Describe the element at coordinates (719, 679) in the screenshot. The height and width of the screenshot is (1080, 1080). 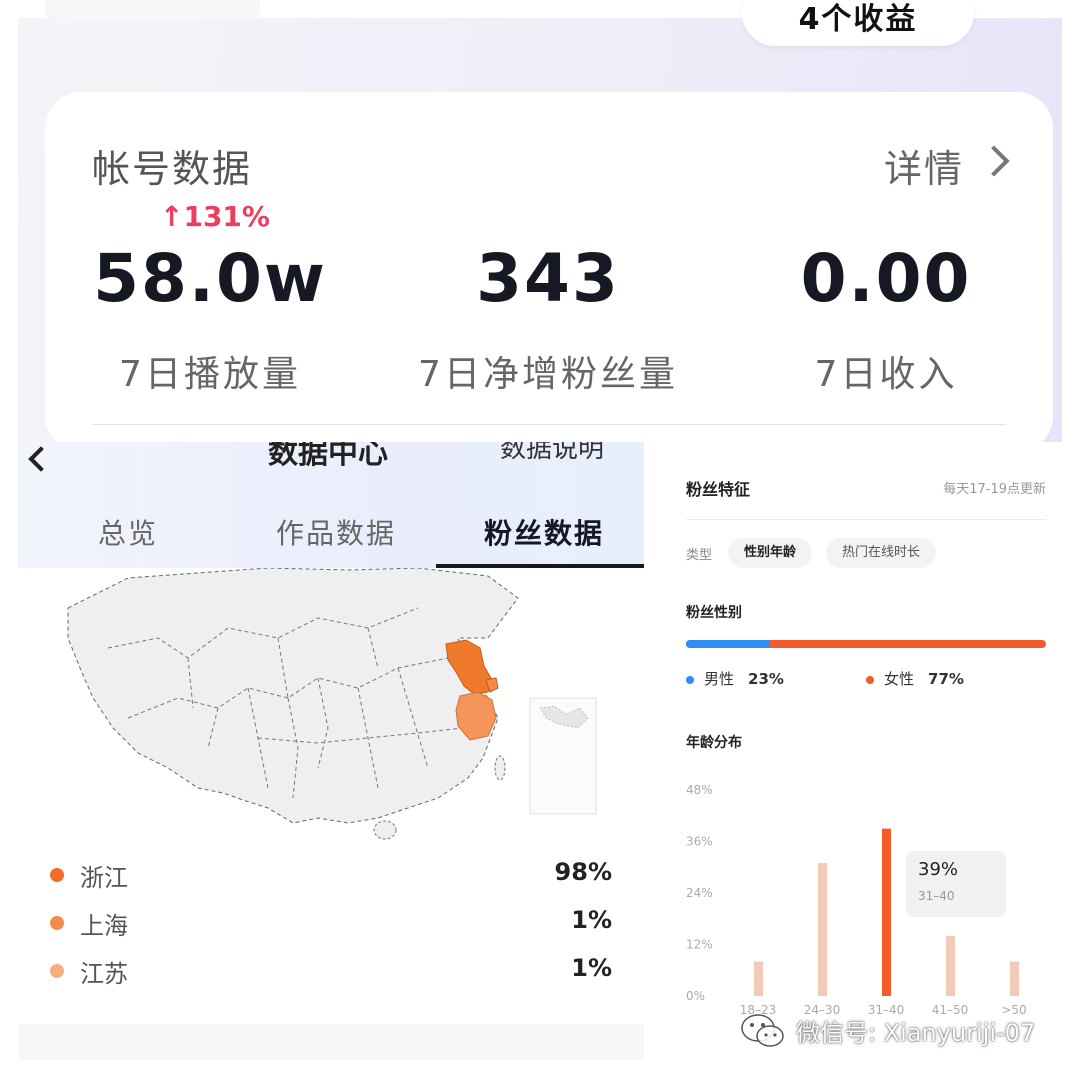
I see `male-label: 男性` at that location.